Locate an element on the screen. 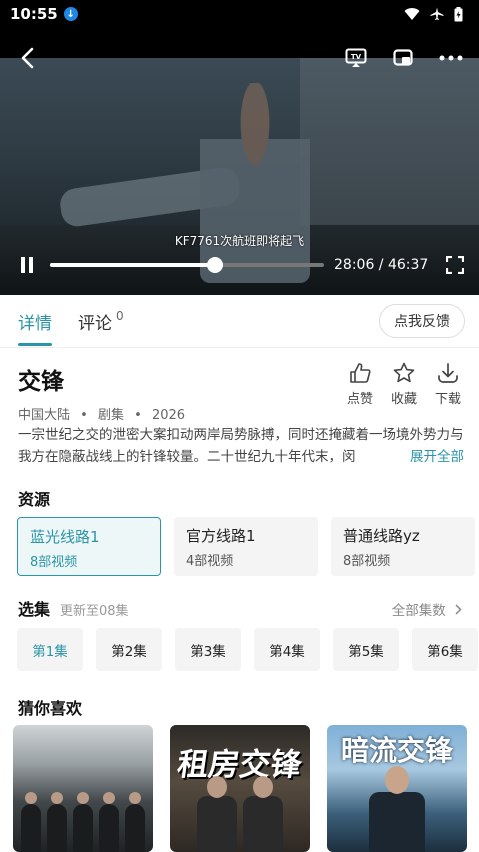  show-year: 2026 is located at coordinates (168, 415).